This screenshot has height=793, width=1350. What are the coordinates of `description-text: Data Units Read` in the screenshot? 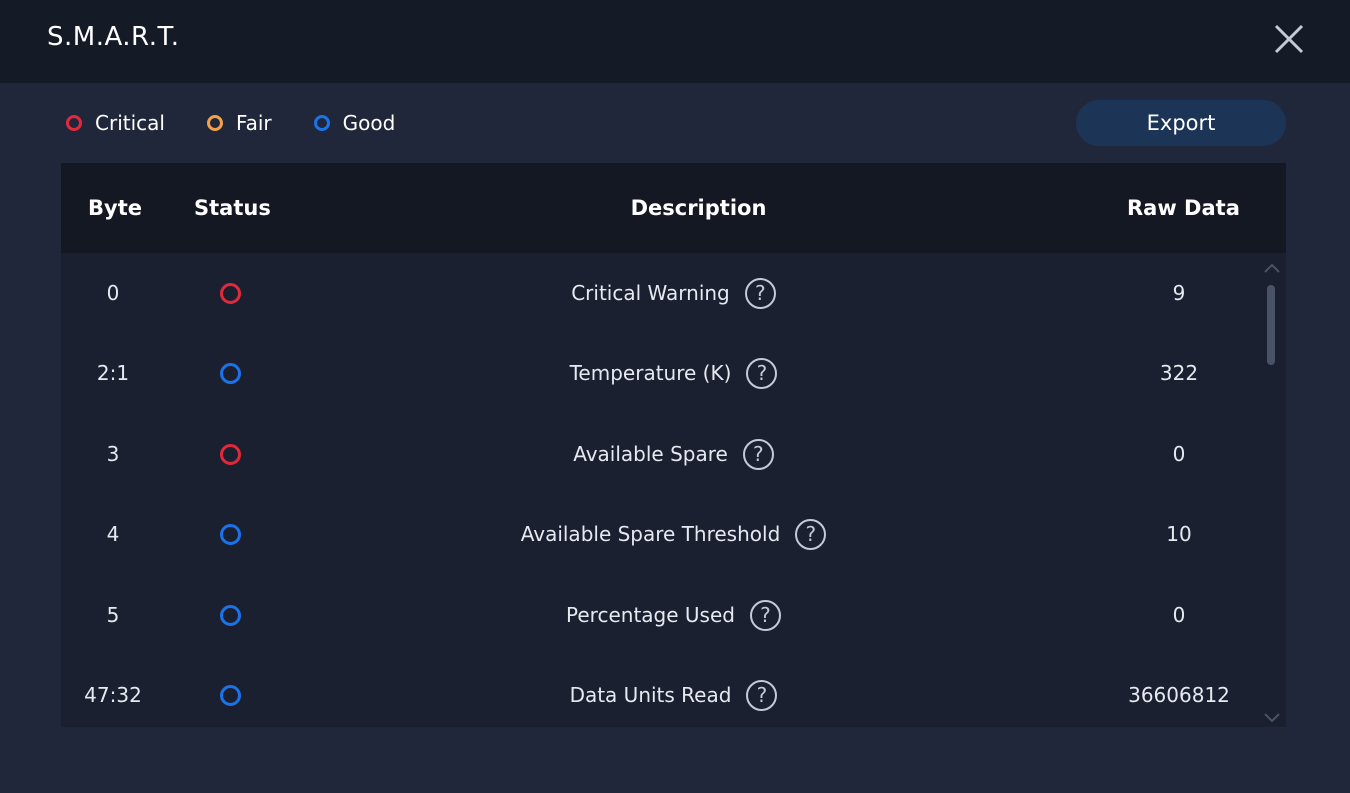 It's located at (650, 695).